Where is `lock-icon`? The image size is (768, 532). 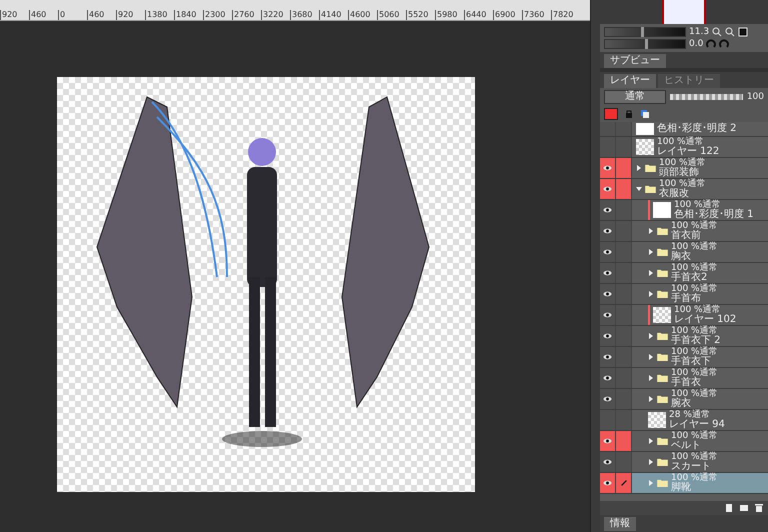
lock-icon is located at coordinates (629, 114).